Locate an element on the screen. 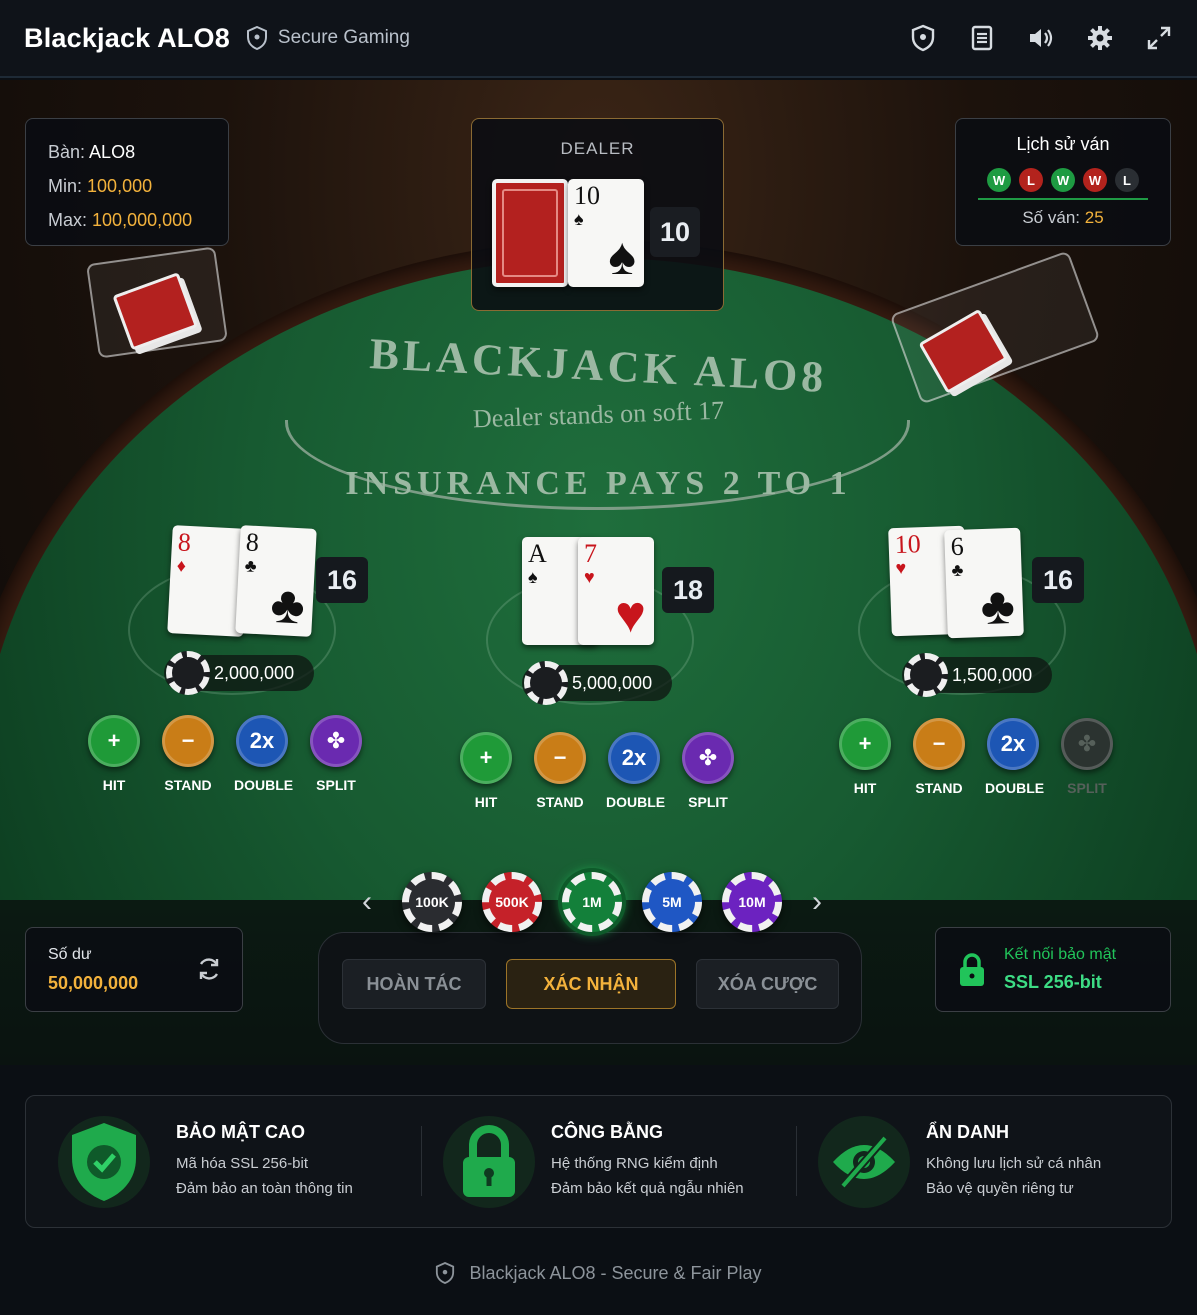 The image size is (1197, 1315). history-results: W L W W L is located at coordinates (1063, 184).